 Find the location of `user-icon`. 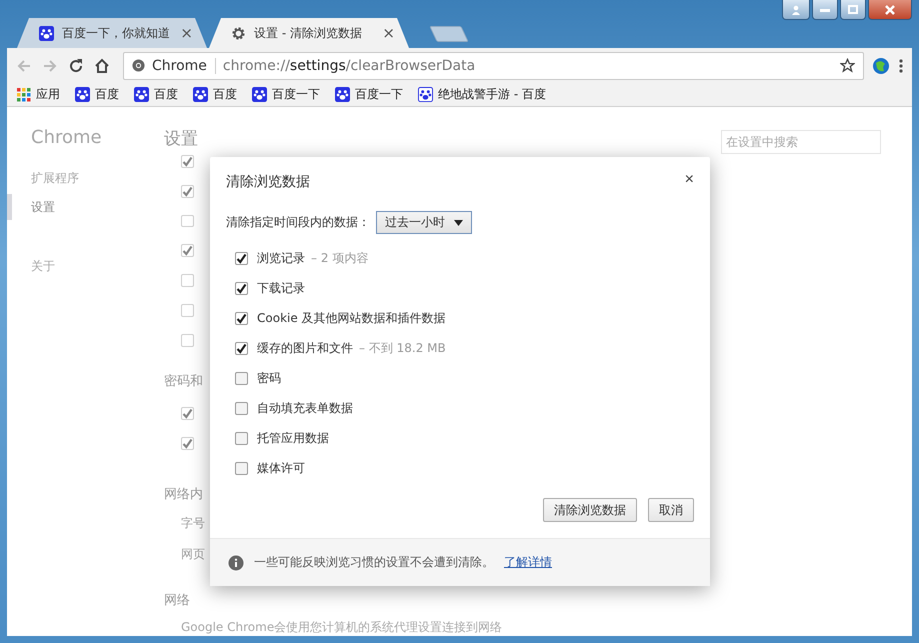

user-icon is located at coordinates (796, 9).